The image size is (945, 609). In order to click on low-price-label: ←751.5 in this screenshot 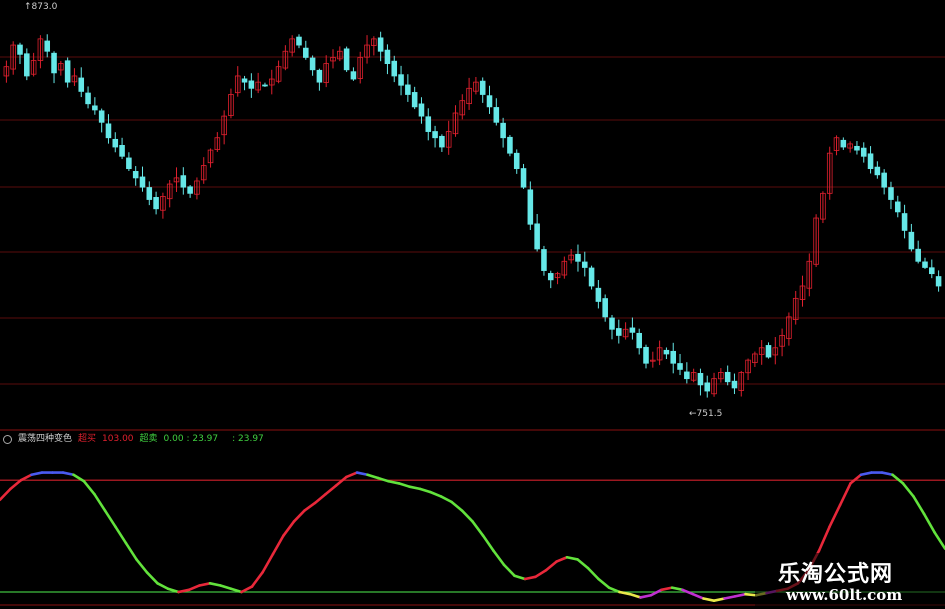, I will do `click(706, 414)`.